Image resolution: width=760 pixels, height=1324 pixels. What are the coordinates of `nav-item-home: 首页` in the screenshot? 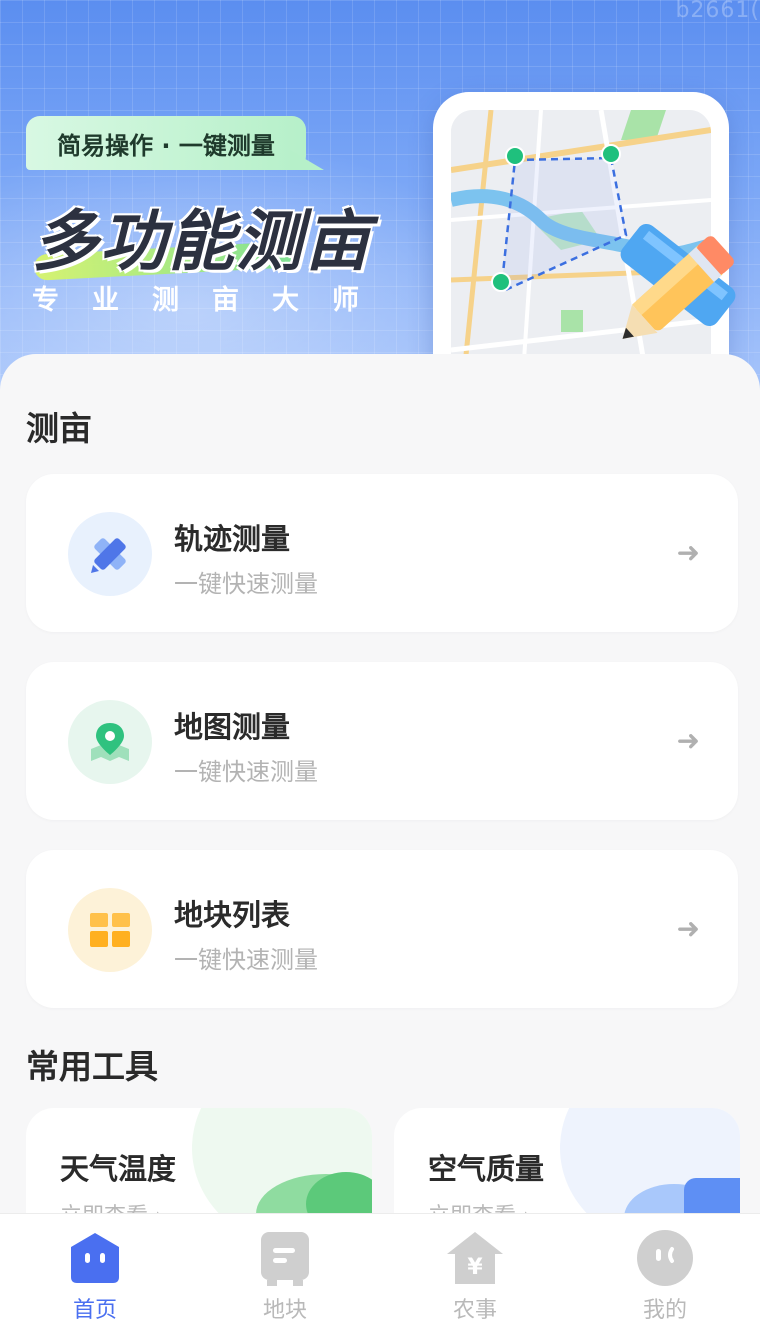 It's located at (95, 1269).